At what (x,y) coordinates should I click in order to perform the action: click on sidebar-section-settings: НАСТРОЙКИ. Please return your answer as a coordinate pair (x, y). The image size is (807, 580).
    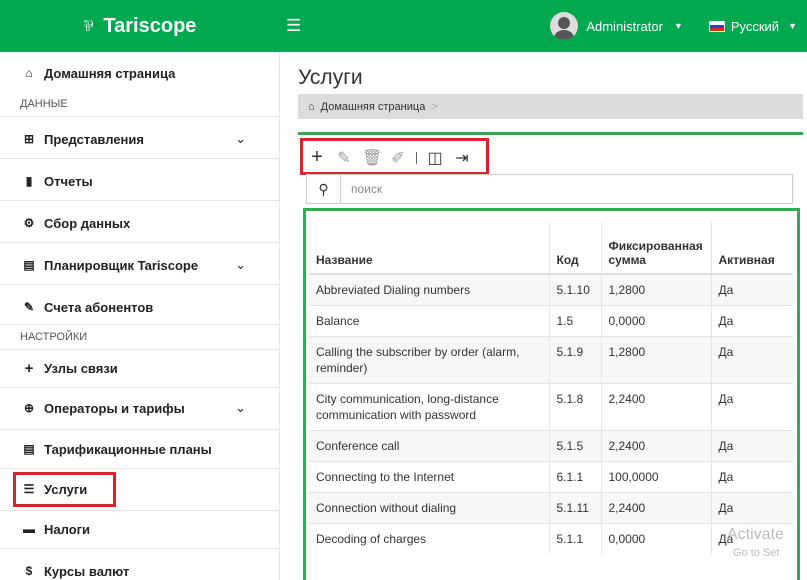
    Looking at the image, I should click on (54, 337).